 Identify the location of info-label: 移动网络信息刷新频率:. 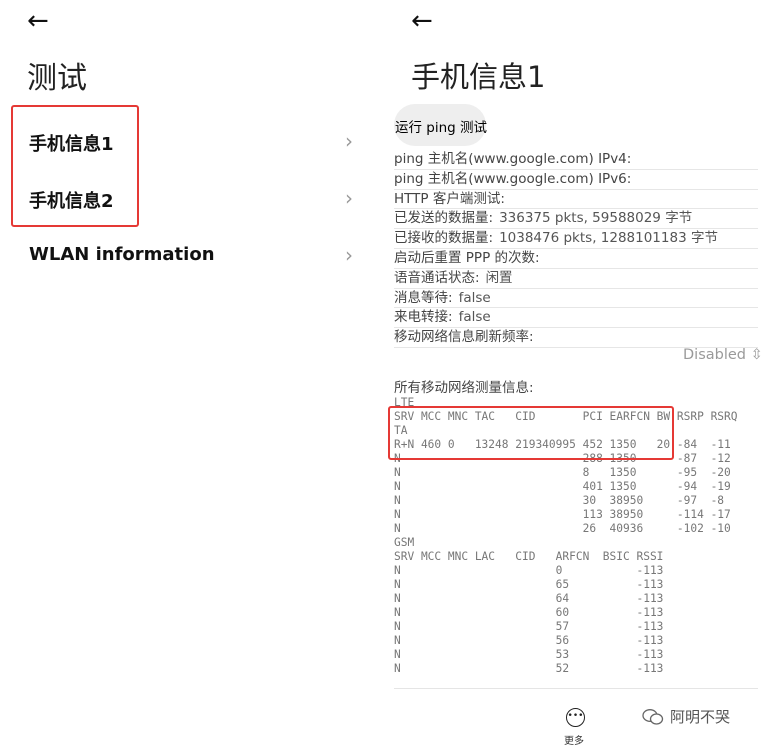
(464, 337).